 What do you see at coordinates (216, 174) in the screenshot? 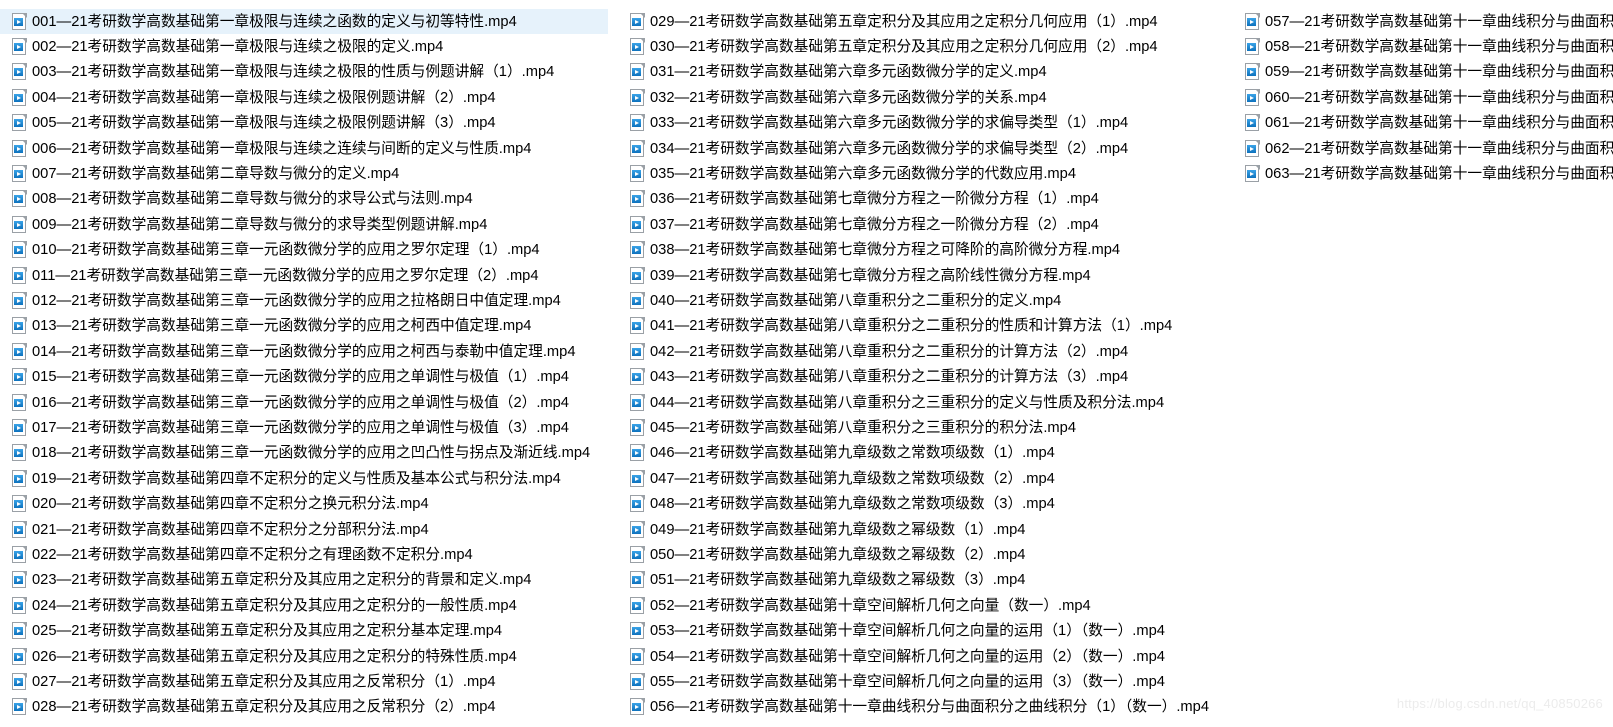
I see `file-name-label: 007—21考研数学高数基础第二章导数与微分的定义.mp4` at bounding box center [216, 174].